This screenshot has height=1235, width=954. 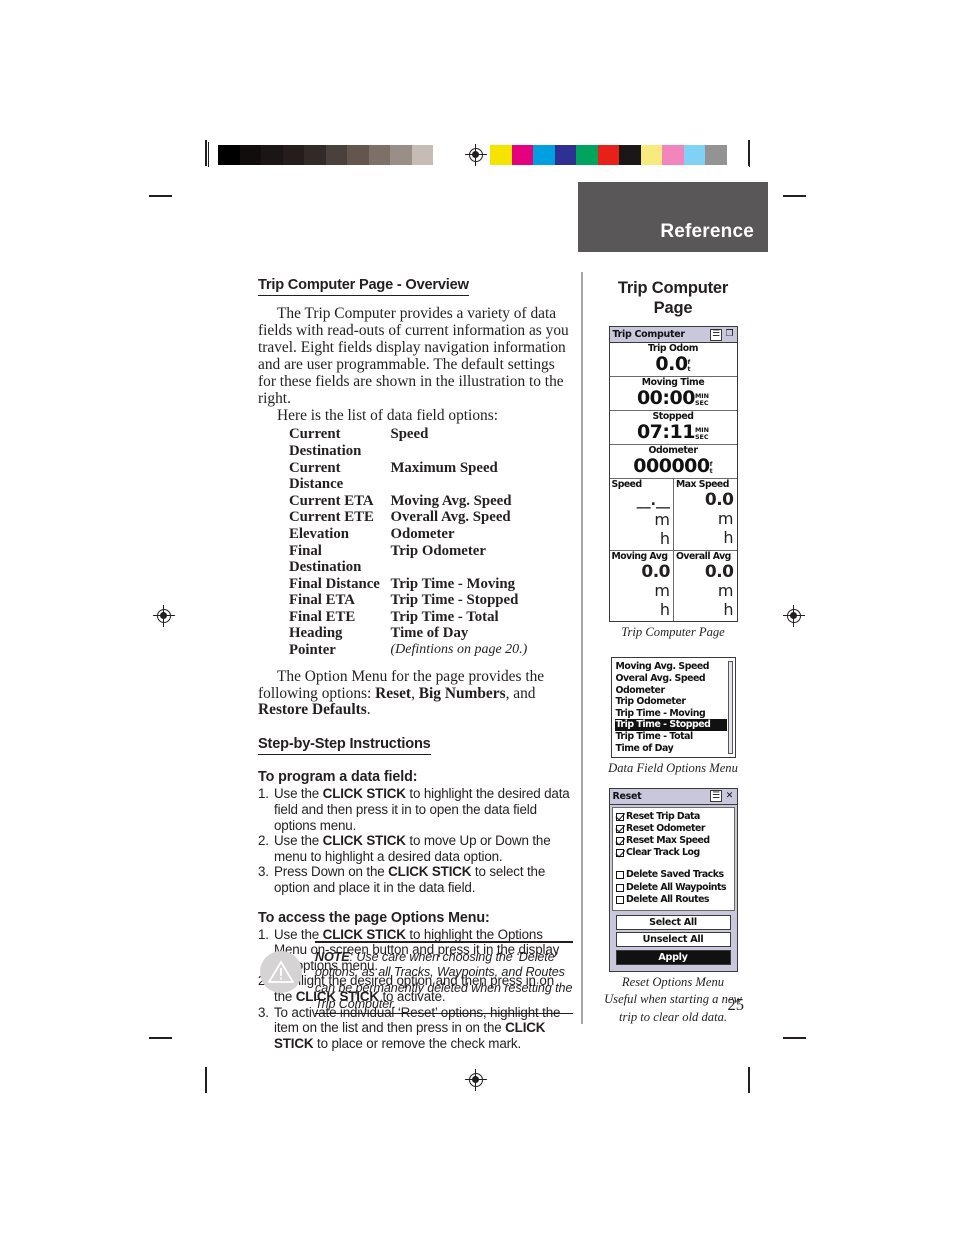 What do you see at coordinates (673, 632) in the screenshot?
I see `trip-computer-caption: Trip Computer Page` at bounding box center [673, 632].